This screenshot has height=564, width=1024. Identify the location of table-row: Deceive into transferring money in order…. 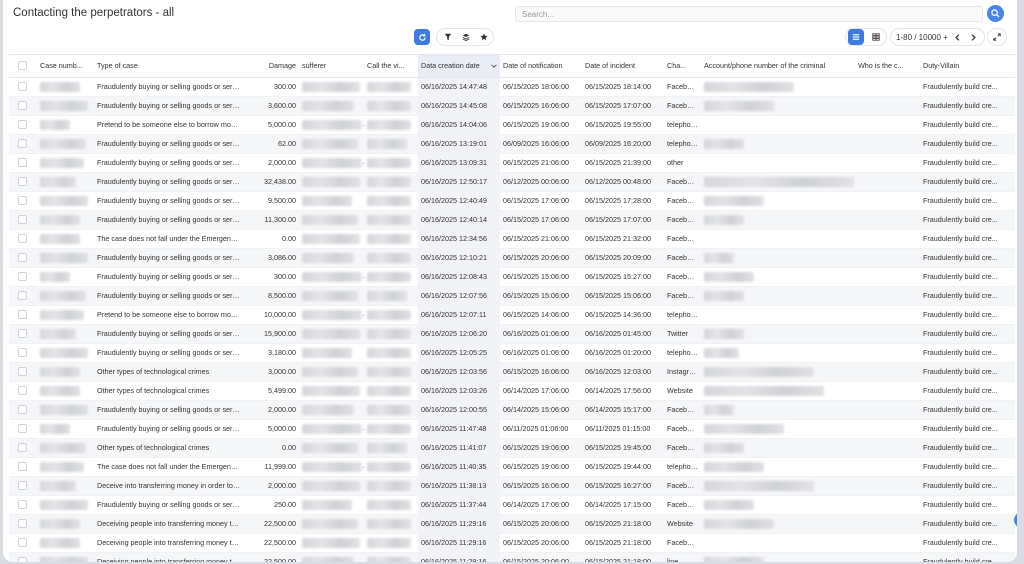
(512, 486).